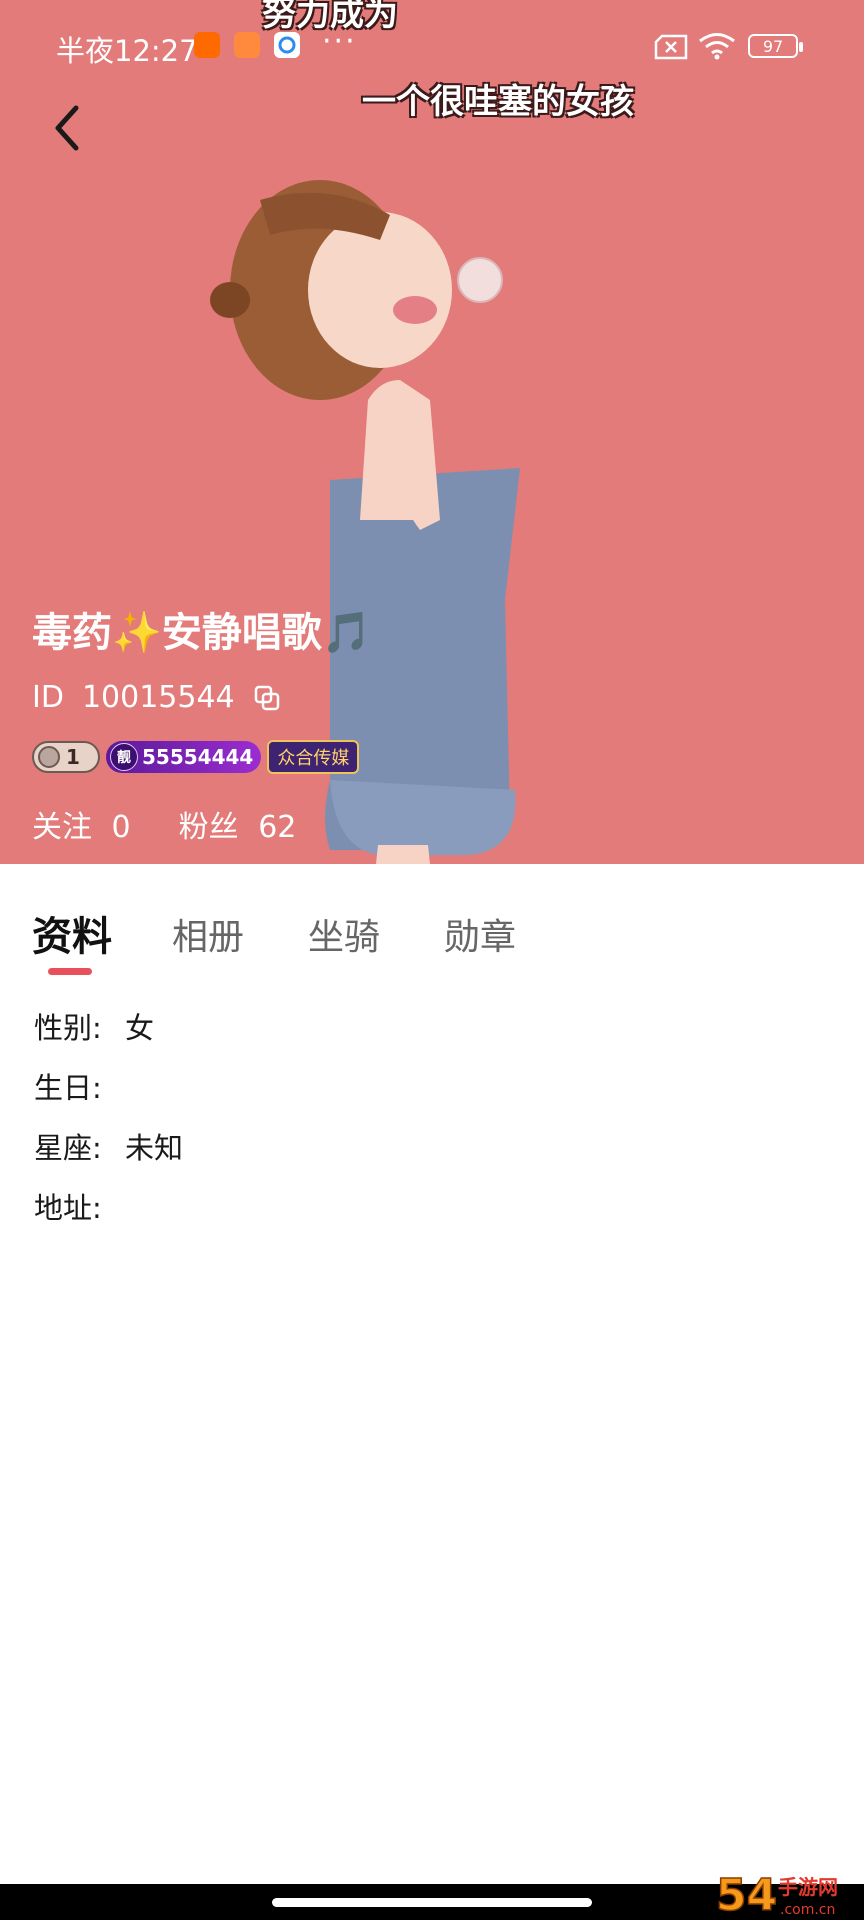  I want to click on info-address-row: 地址:, so click(108, 1218).